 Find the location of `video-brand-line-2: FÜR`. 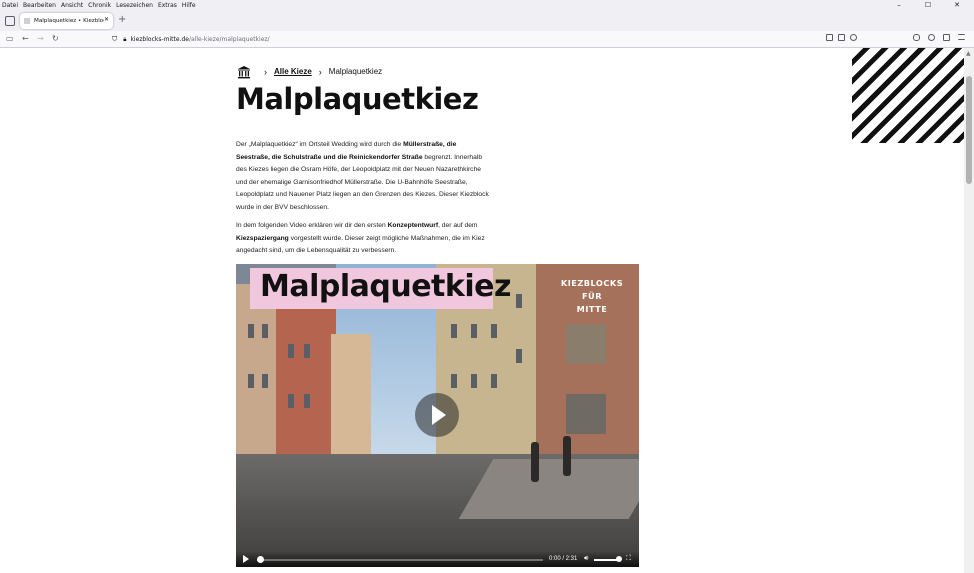

video-brand-line-2: FÜR is located at coordinates (592, 296).